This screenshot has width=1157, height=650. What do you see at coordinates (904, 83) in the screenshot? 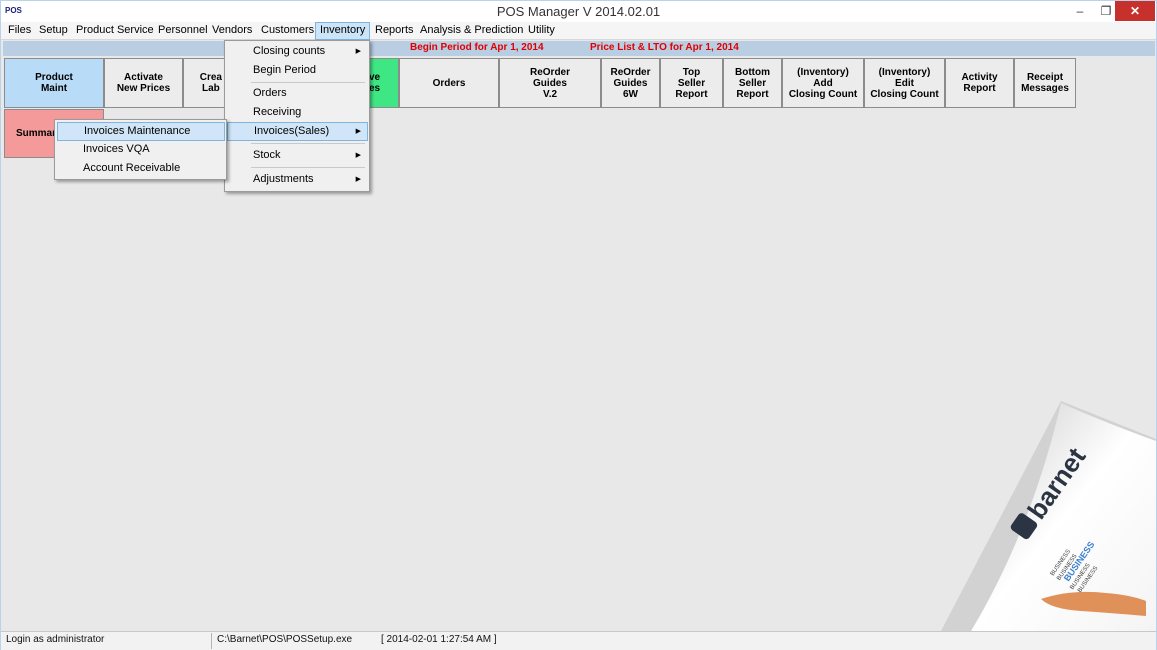
I see `edit-closing-count-button: (Inventory) Edit Closing Count` at bounding box center [904, 83].